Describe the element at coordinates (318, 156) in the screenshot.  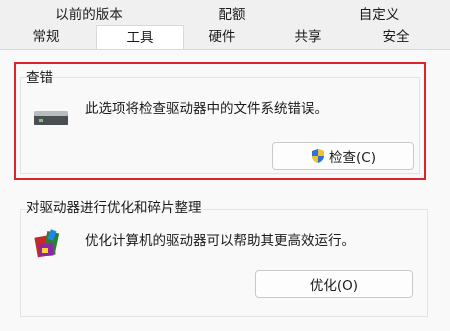
I see `uac-shield-icon` at that location.